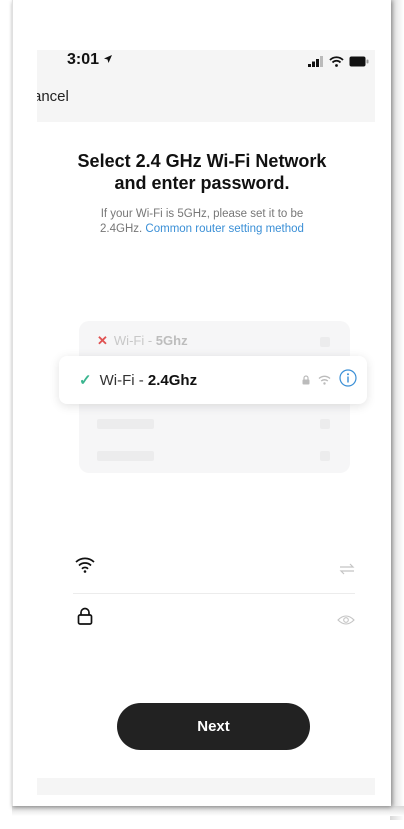  Describe the element at coordinates (208, 811) in the screenshot. I see `frame-shadow-bottom` at that location.